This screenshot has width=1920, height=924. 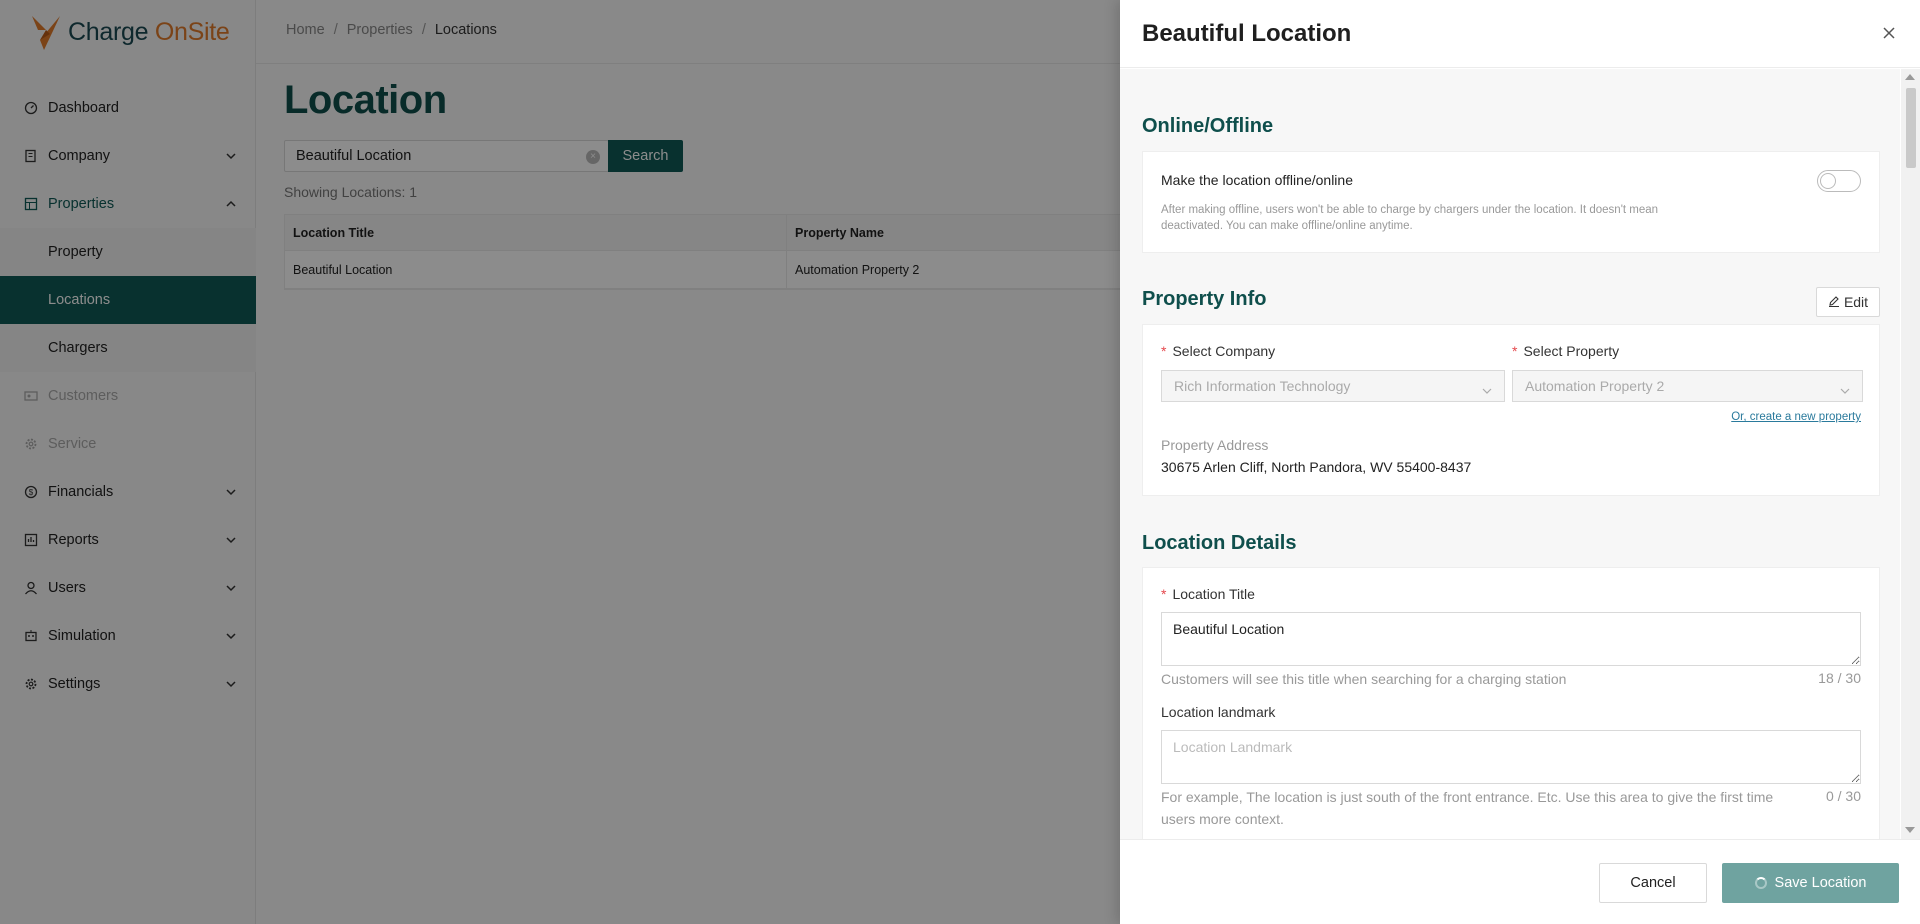 I want to click on section-title-details: Location Details, so click(x=1219, y=543).